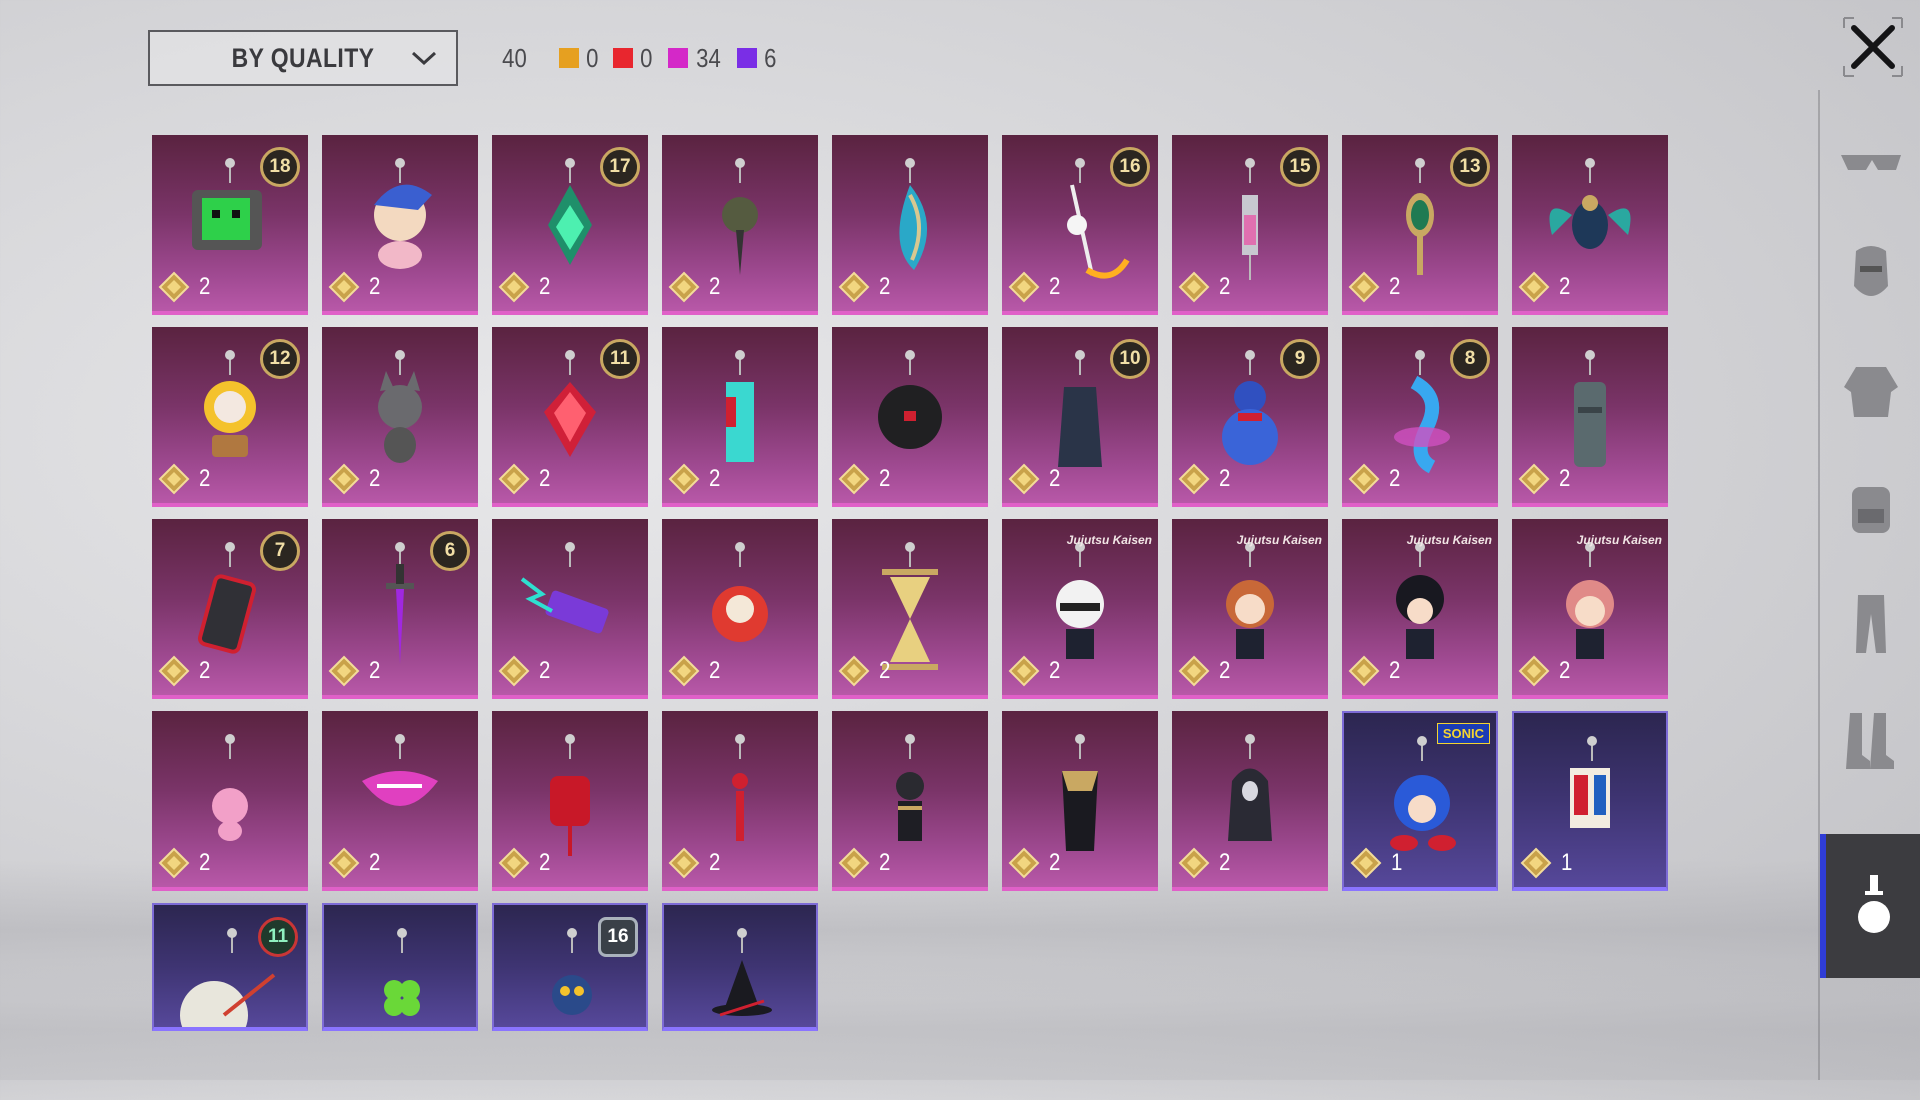 Image resolution: width=1920 pixels, height=1100 pixels. What do you see at coordinates (230, 417) in the screenshot?
I see `item-sunflower: 12 2` at bounding box center [230, 417].